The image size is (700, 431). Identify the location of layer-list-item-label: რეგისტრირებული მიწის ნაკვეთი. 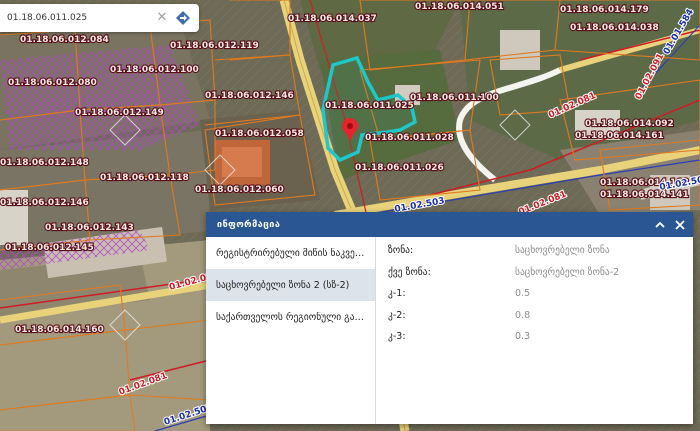
(291, 253).